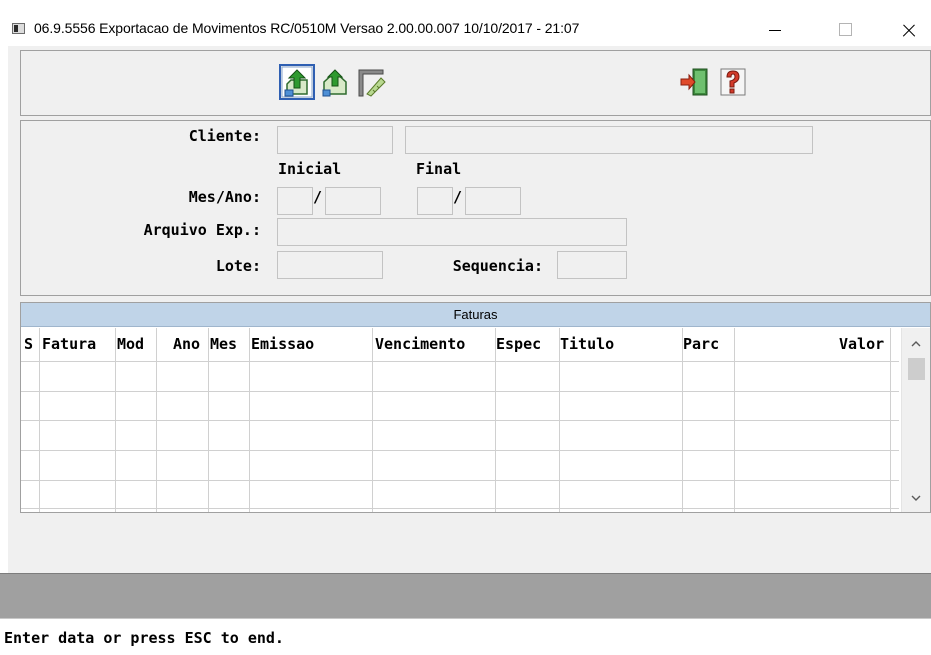 This screenshot has width=931, height=655. What do you see at coordinates (224, 197) in the screenshot?
I see `mesano-label: Mes/Ano:` at bounding box center [224, 197].